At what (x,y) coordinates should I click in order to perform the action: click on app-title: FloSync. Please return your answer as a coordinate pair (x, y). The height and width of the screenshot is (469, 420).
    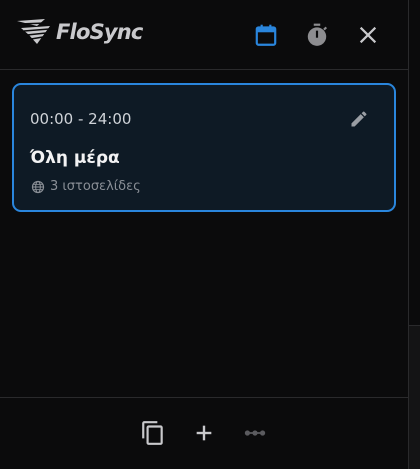
    Looking at the image, I should click on (99, 32).